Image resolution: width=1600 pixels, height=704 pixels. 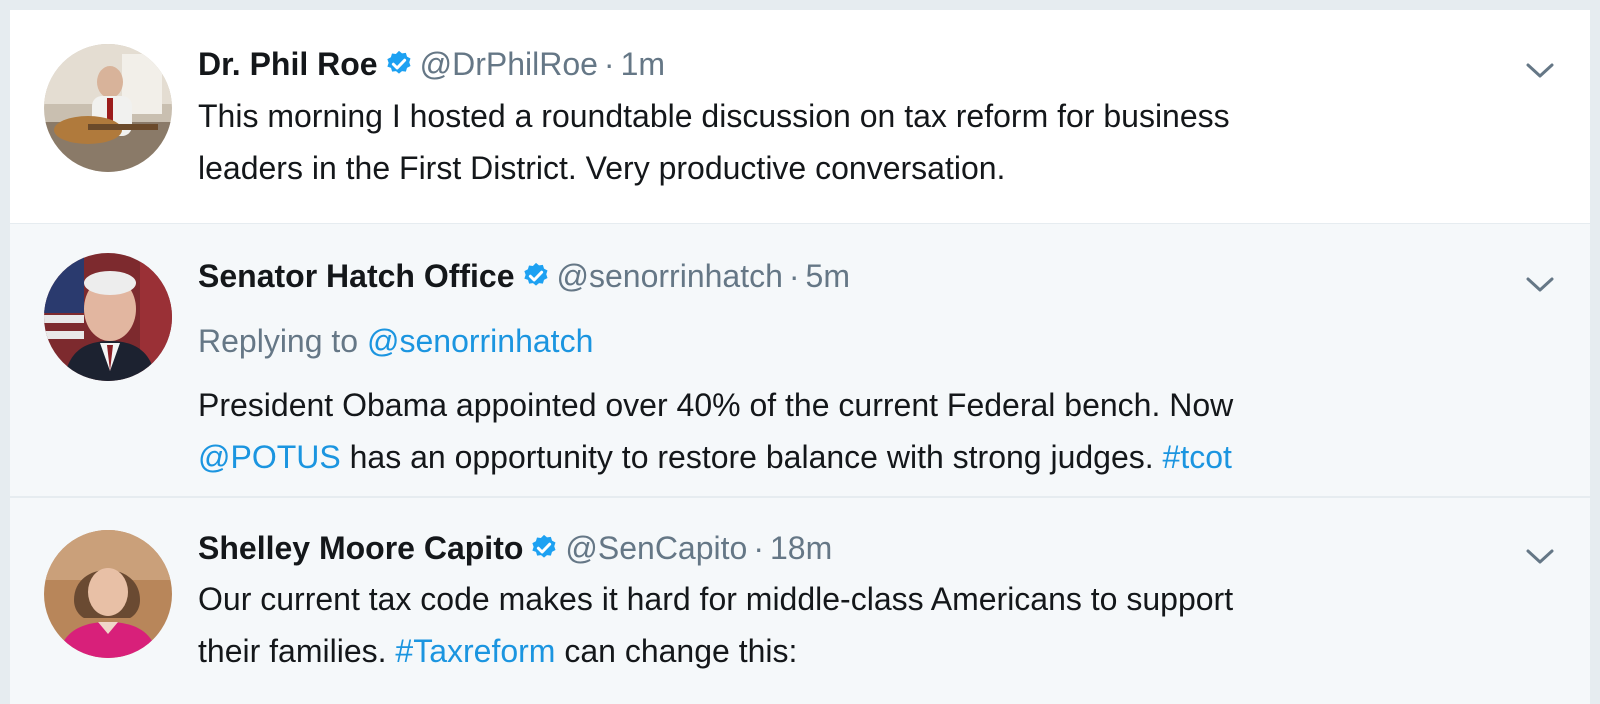 What do you see at coordinates (681, 651) in the screenshot?
I see `tweet-text-fragment: can change this:` at bounding box center [681, 651].